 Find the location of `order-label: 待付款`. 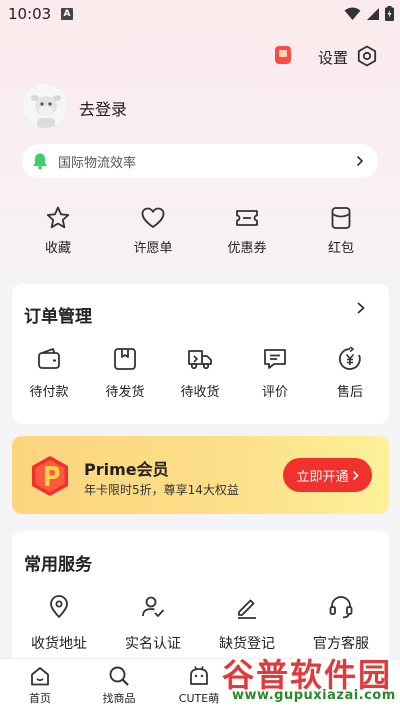

order-label: 待付款 is located at coordinates (49, 392).